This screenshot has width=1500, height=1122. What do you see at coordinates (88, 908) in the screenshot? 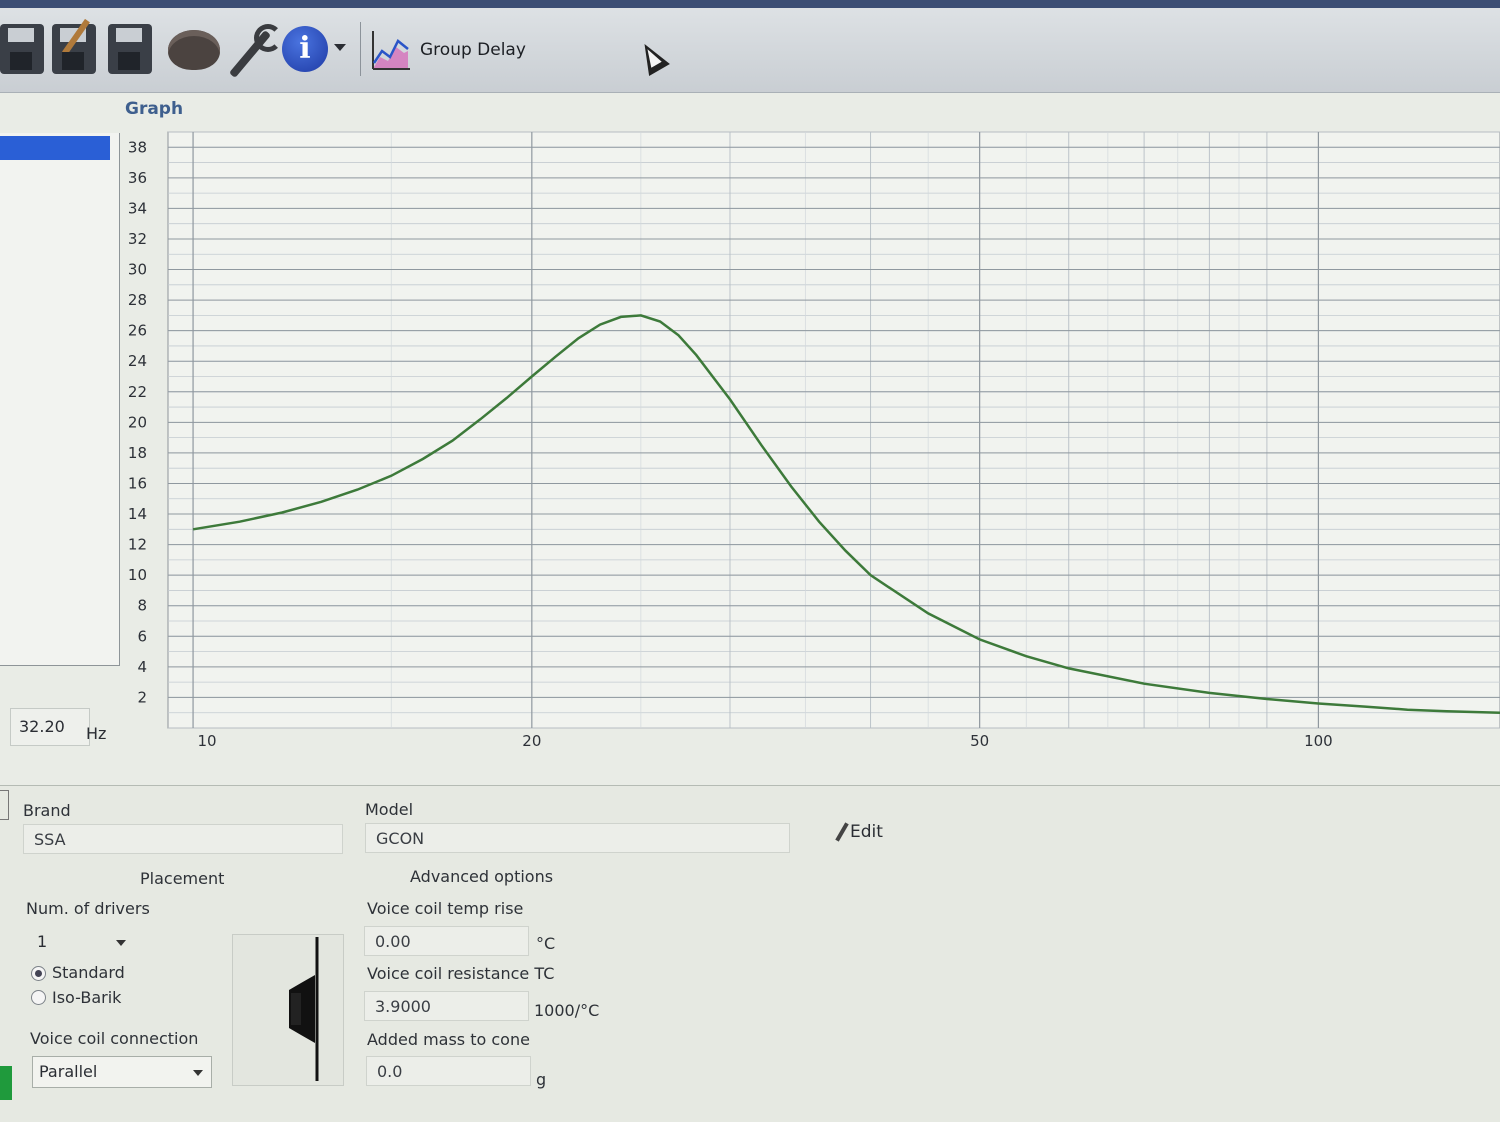
I see `num-drivers-label: Num. of drivers` at bounding box center [88, 908].